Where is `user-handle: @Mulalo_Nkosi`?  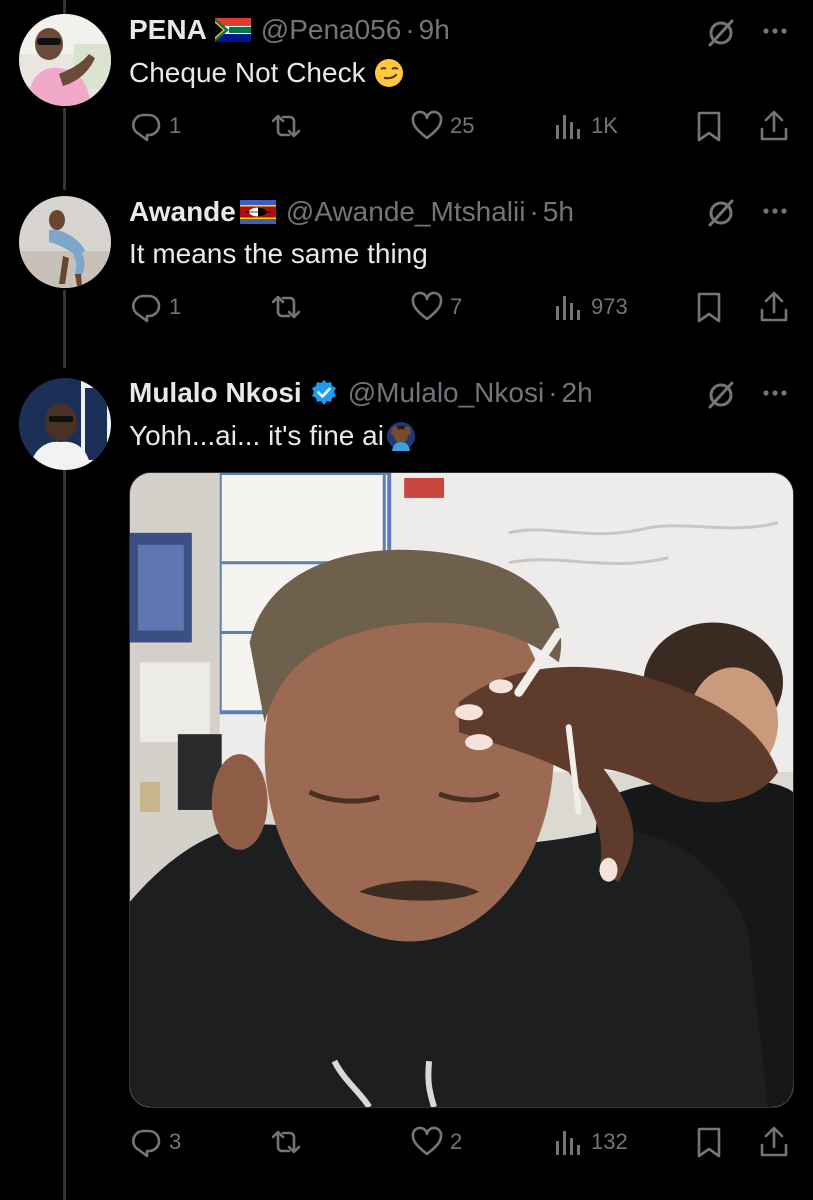
user-handle: @Mulalo_Nkosi is located at coordinates (446, 393).